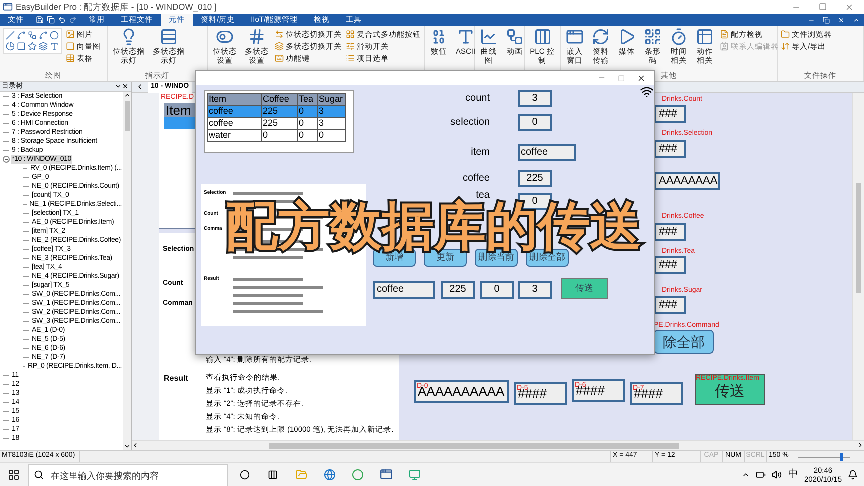 This screenshot has width=864, height=486. I want to click on task-view-icon, so click(273, 475).